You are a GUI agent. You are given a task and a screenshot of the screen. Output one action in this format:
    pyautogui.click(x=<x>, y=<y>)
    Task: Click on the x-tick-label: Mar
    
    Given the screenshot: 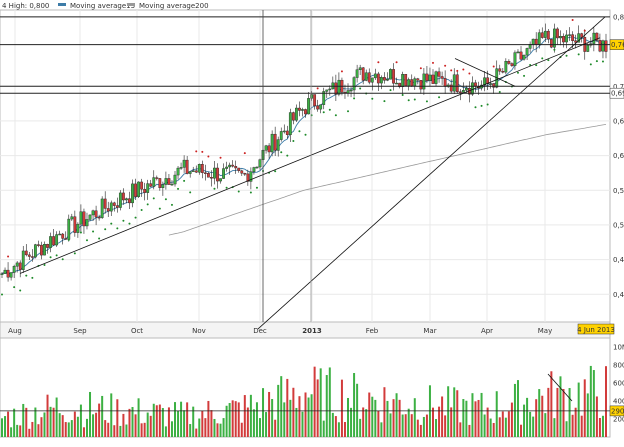 What is the action you would take?
    pyautogui.click(x=429, y=331)
    